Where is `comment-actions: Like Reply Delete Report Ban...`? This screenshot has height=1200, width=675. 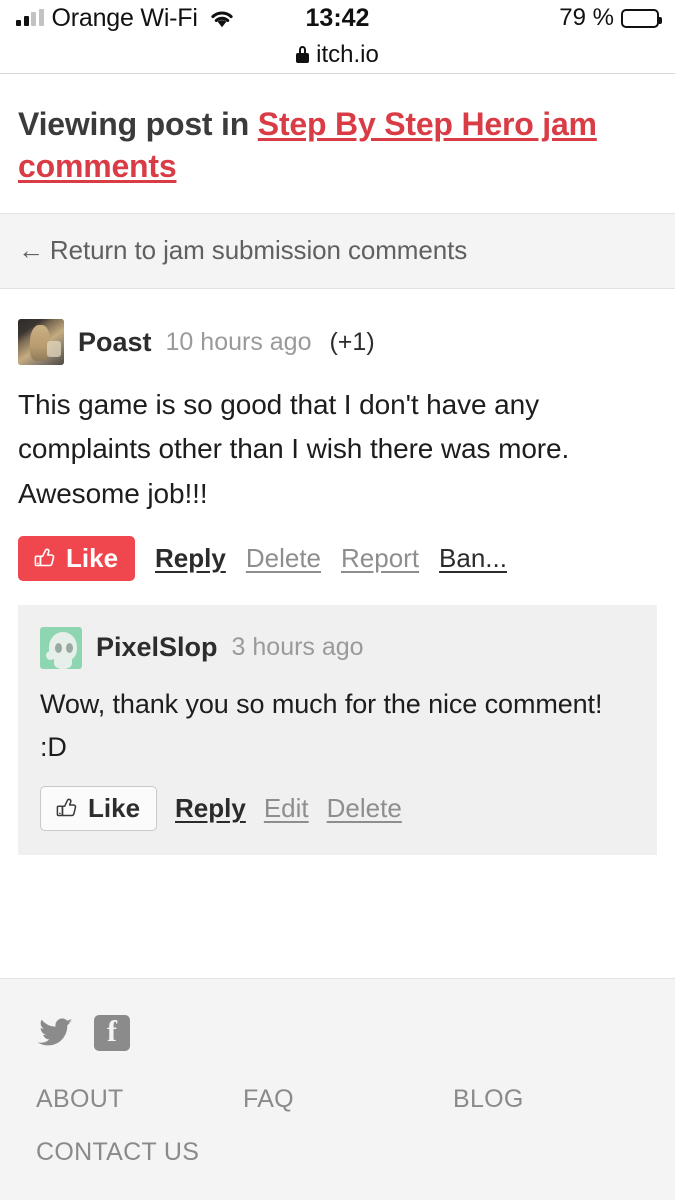
comment-actions: Like Reply Delete Report Ban... is located at coordinates (337, 558).